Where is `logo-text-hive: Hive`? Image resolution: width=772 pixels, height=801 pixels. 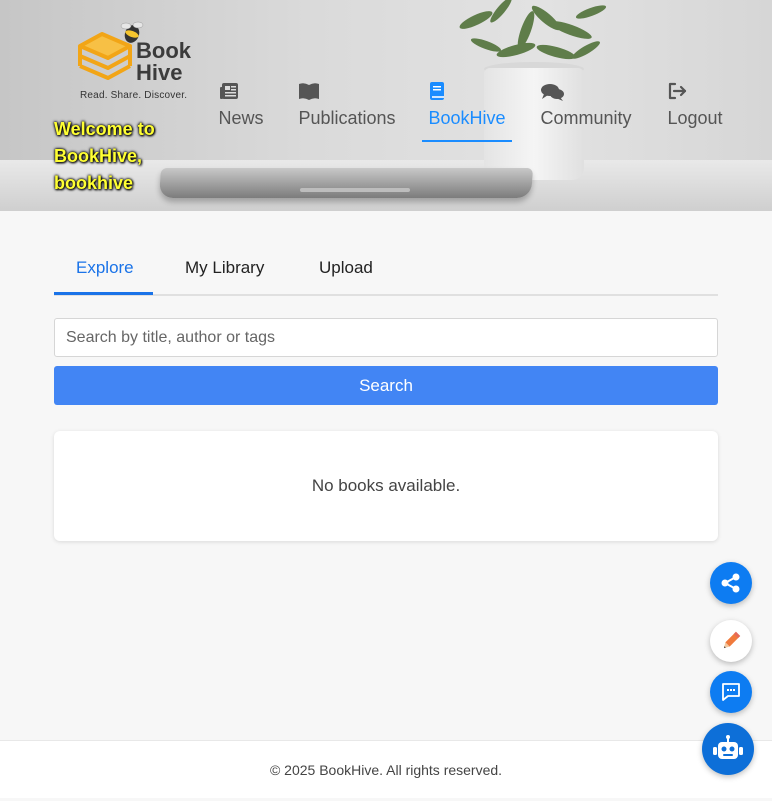
logo-text-hive: Hive is located at coordinates (159, 72).